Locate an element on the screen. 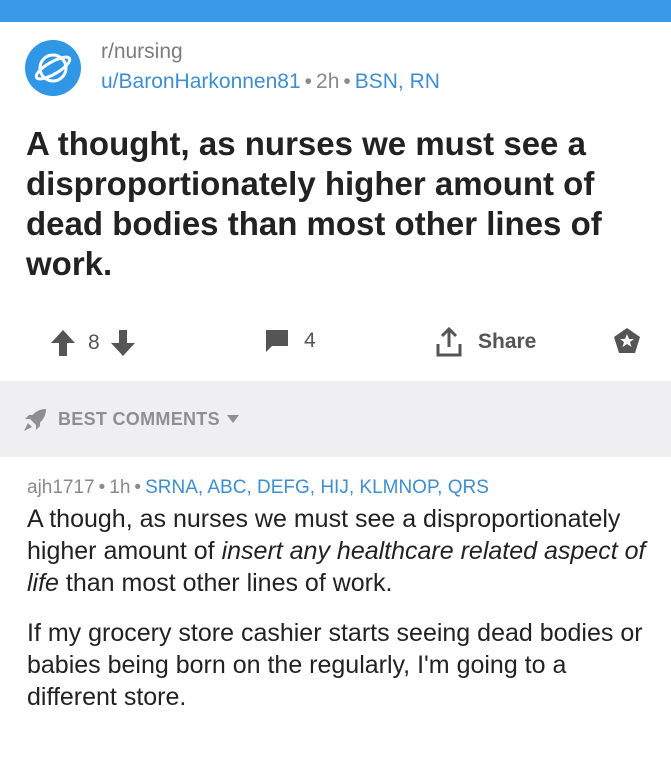 The height and width of the screenshot is (768, 671). comments-count: 4 is located at coordinates (310, 340).